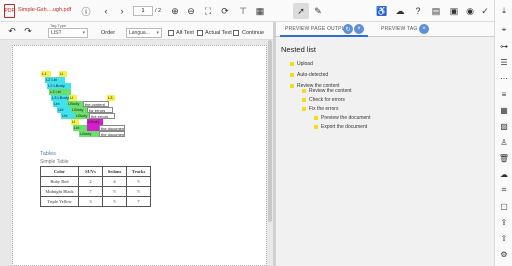  Describe the element at coordinates (305, 64) in the screenshot. I see `list-item: Upload` at that location.